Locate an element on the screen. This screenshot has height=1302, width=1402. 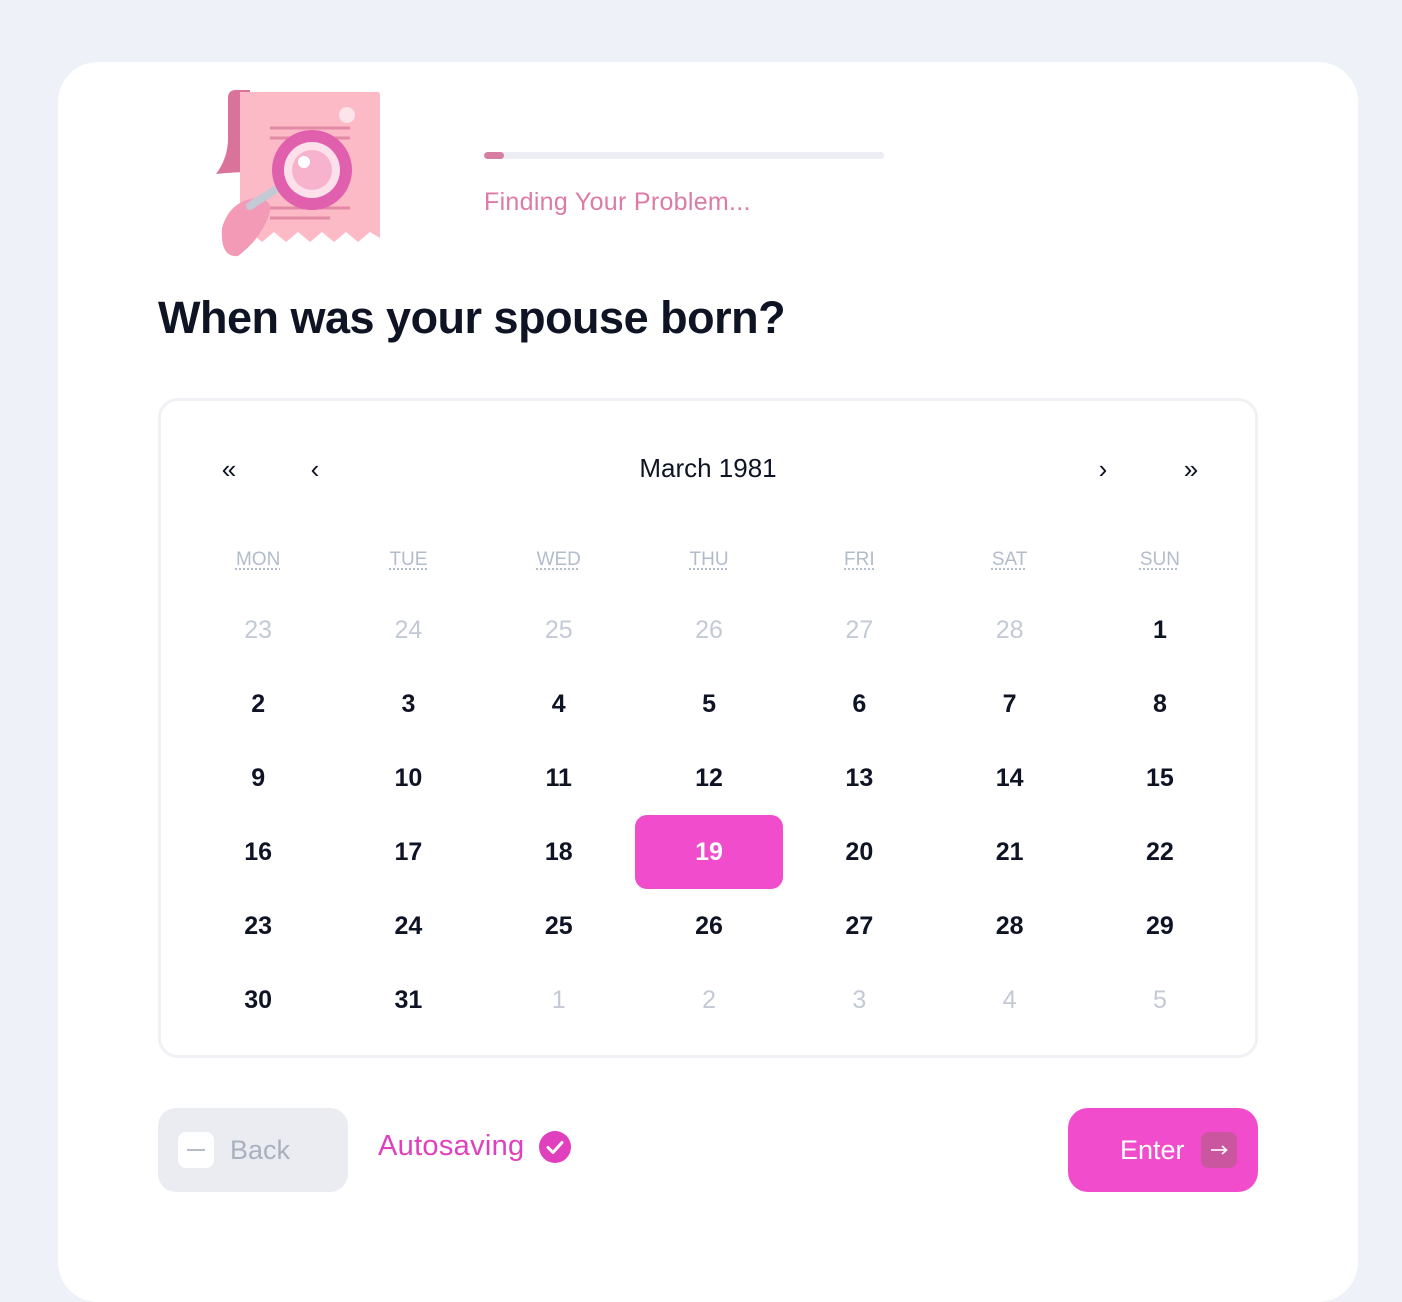
calendar-day: 2 is located at coordinates (258, 704).